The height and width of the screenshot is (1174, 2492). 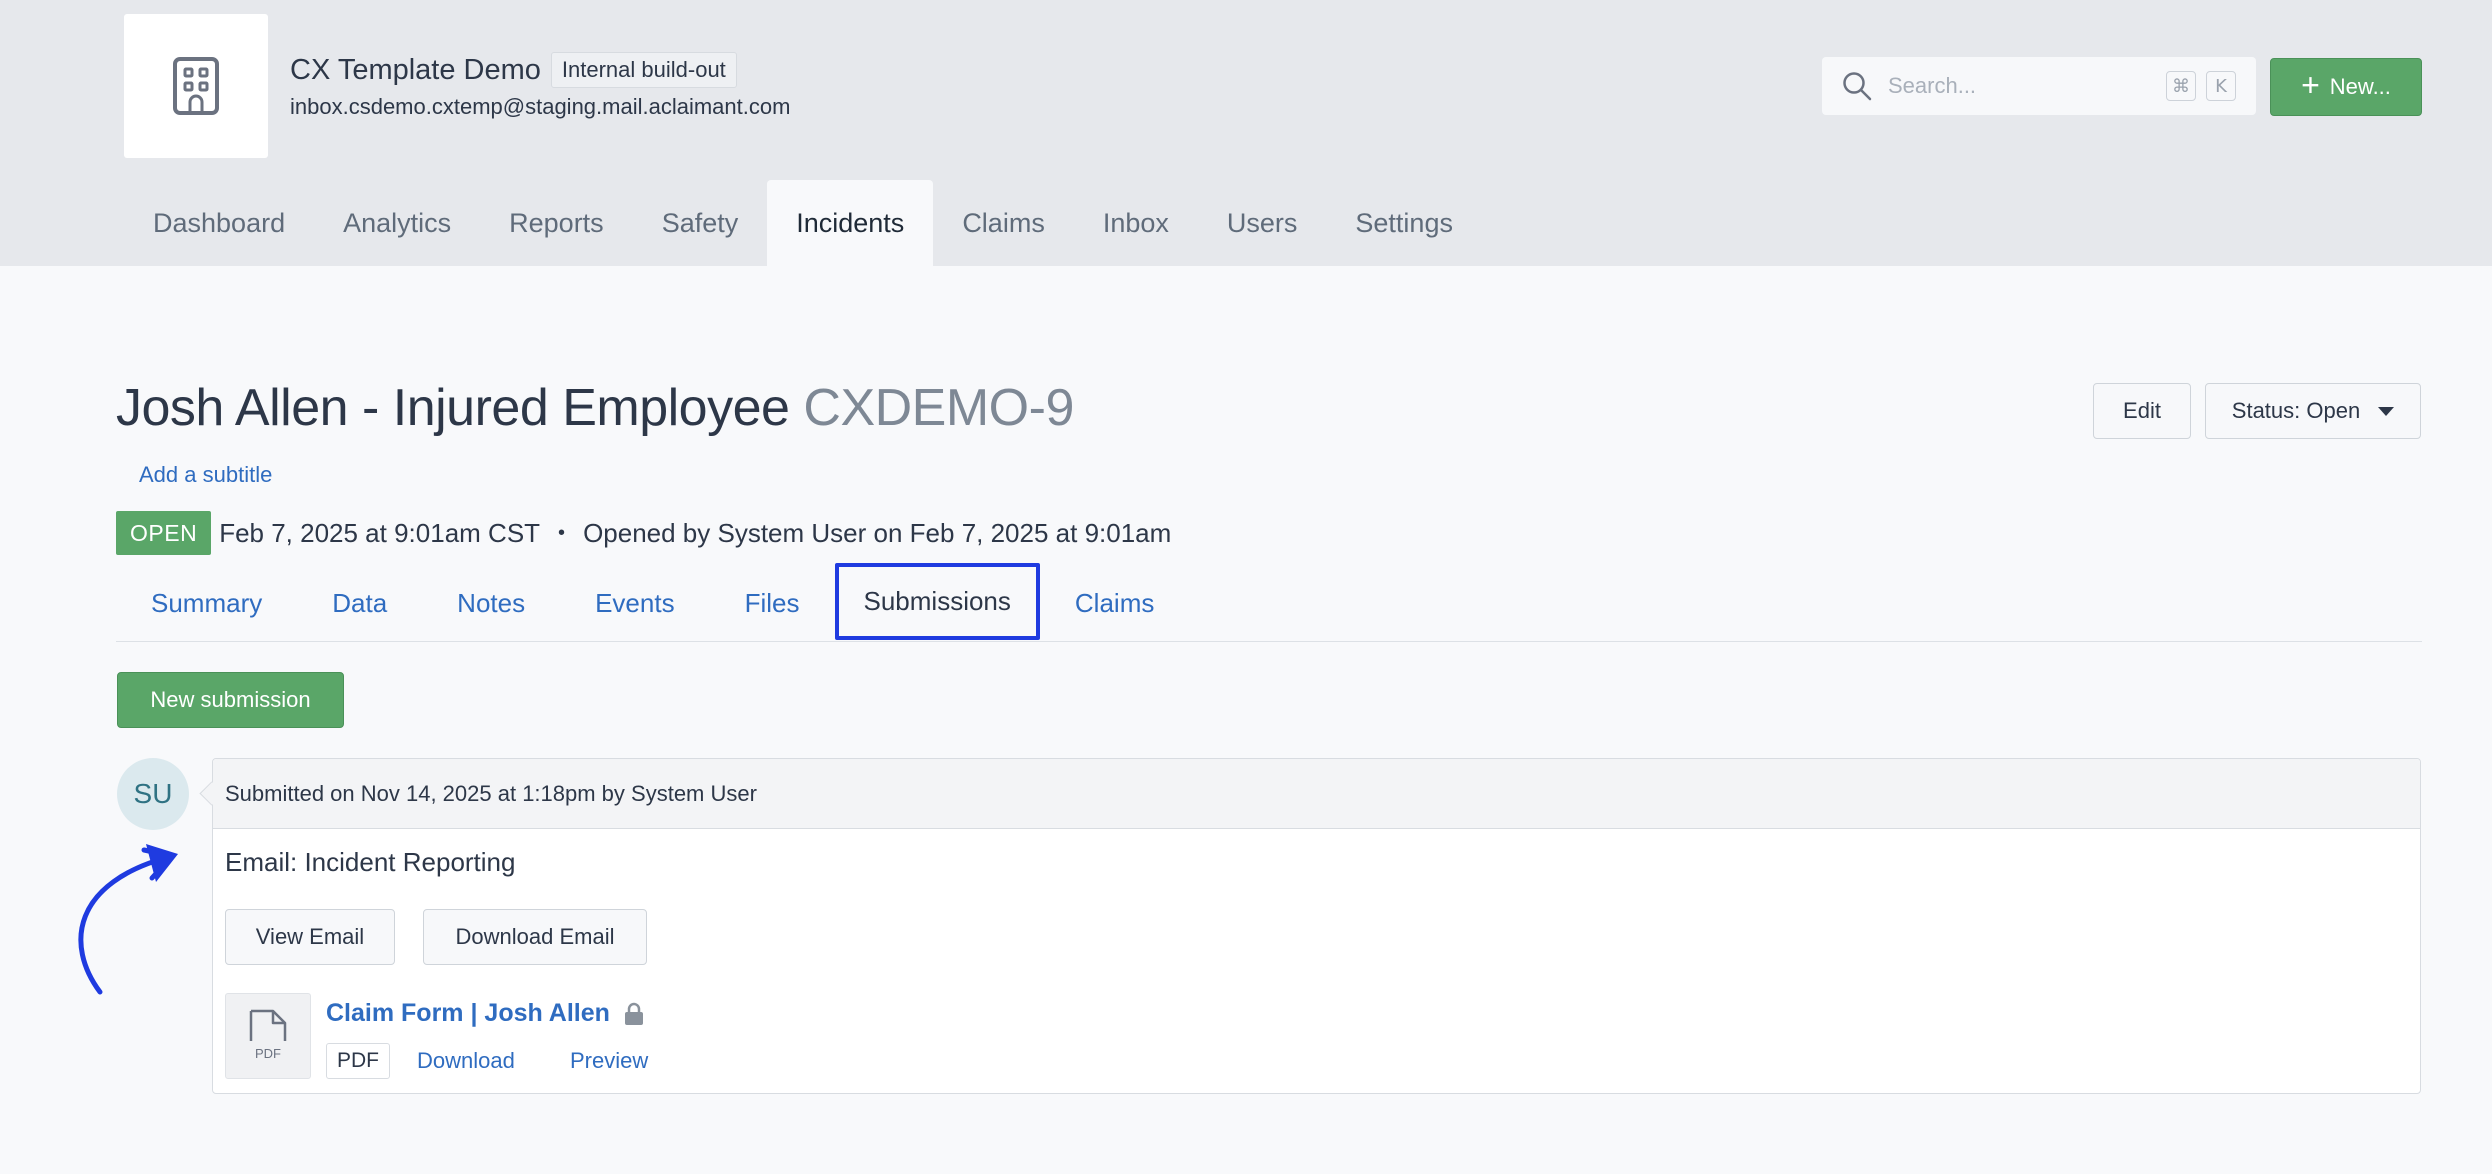 I want to click on file-preview-link: Preview, so click(x=609, y=1061).